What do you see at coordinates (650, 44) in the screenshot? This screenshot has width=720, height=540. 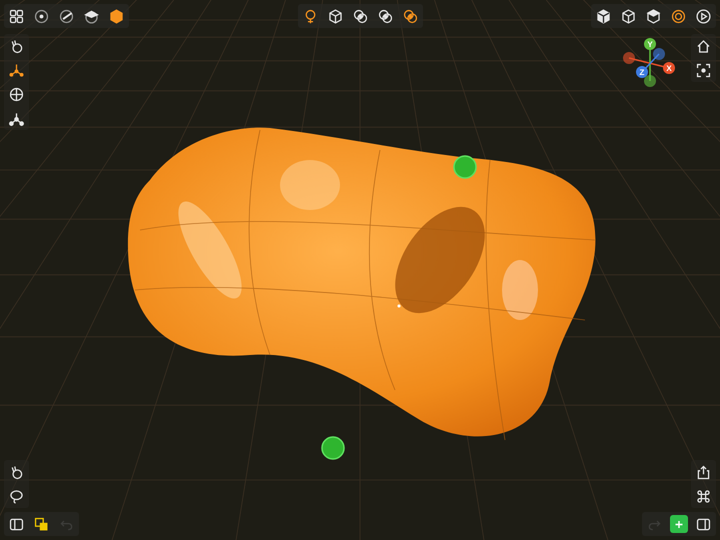 I see `axis-handle: Y` at bounding box center [650, 44].